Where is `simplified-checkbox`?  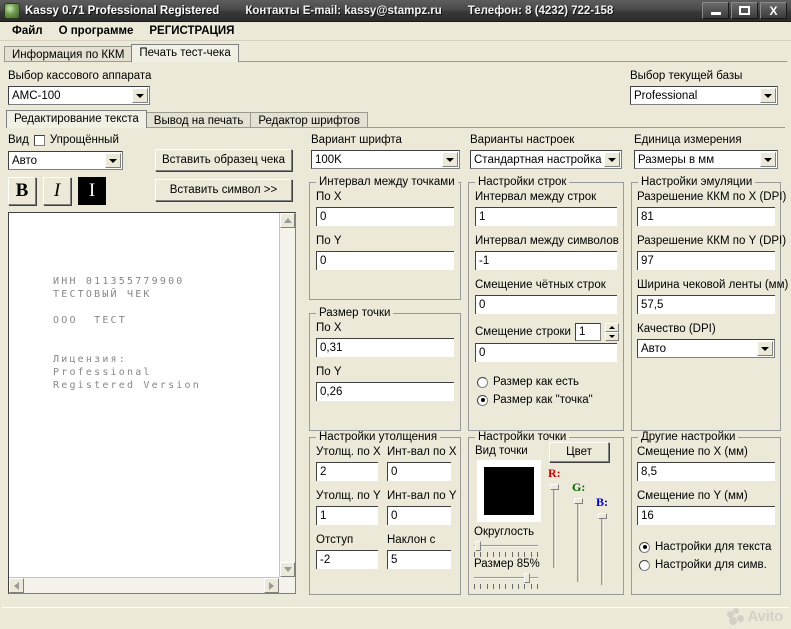
simplified-checkbox is located at coordinates (39, 140).